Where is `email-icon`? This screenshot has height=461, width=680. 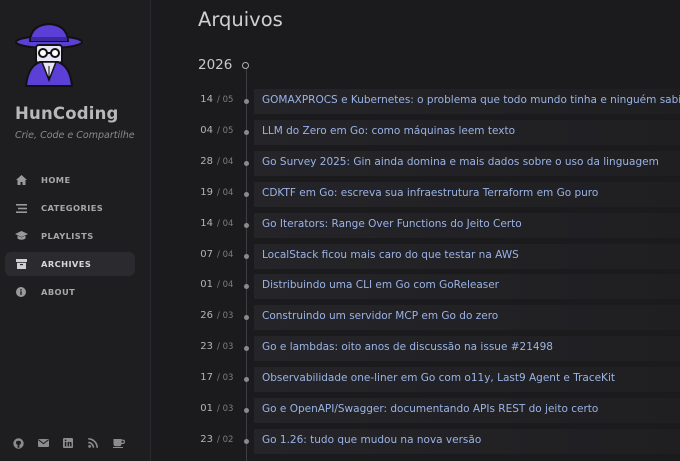 email-icon is located at coordinates (43, 443).